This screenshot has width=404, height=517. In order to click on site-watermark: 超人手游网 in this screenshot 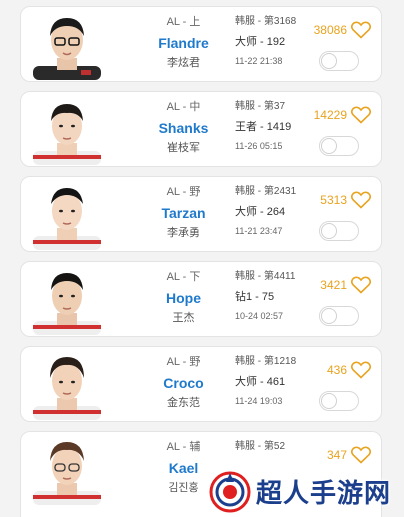, I will do `click(306, 491)`.